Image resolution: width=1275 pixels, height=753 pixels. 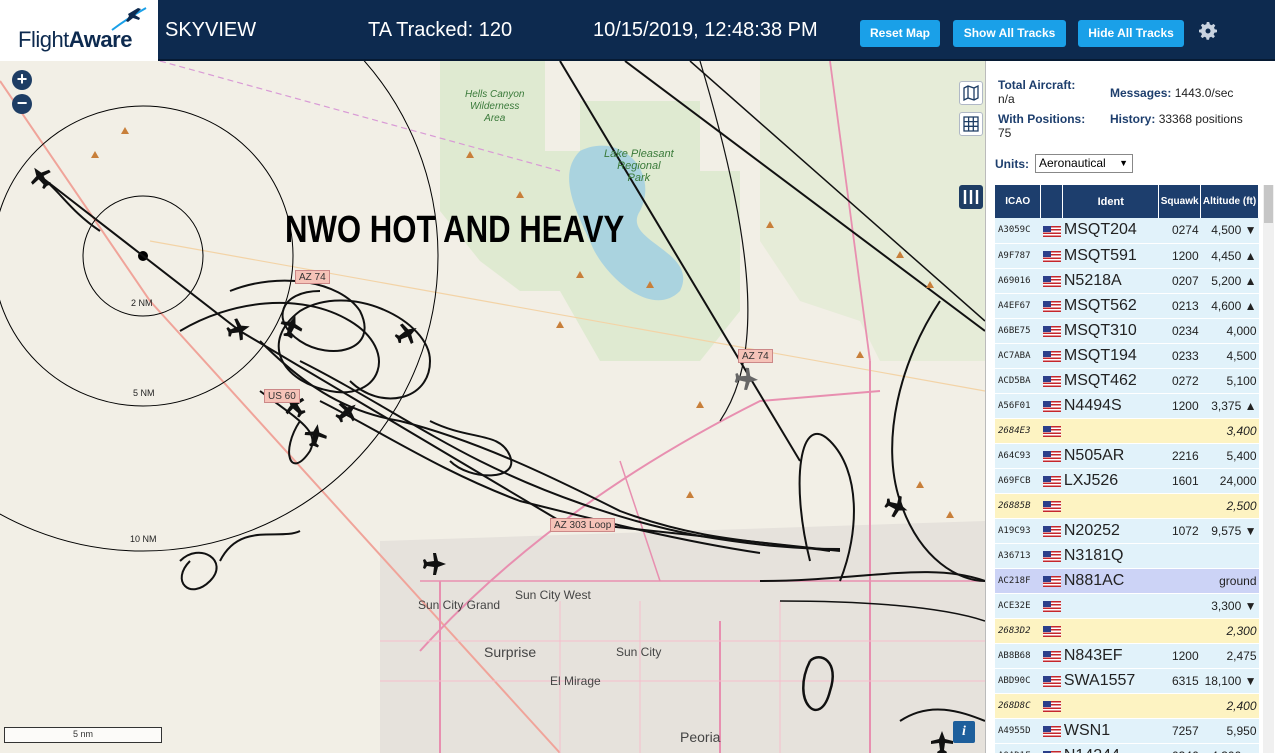 I want to click on table-row: 2684E3 3,400, so click(x=1127, y=431).